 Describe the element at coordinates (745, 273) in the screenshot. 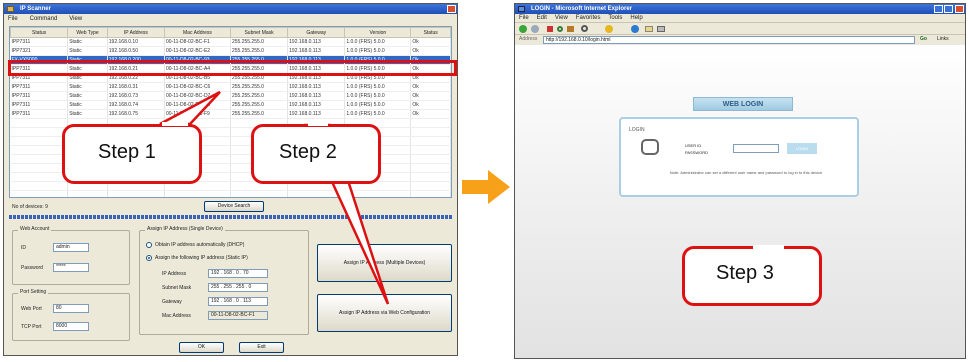

I see `step3-label: Step 3` at that location.